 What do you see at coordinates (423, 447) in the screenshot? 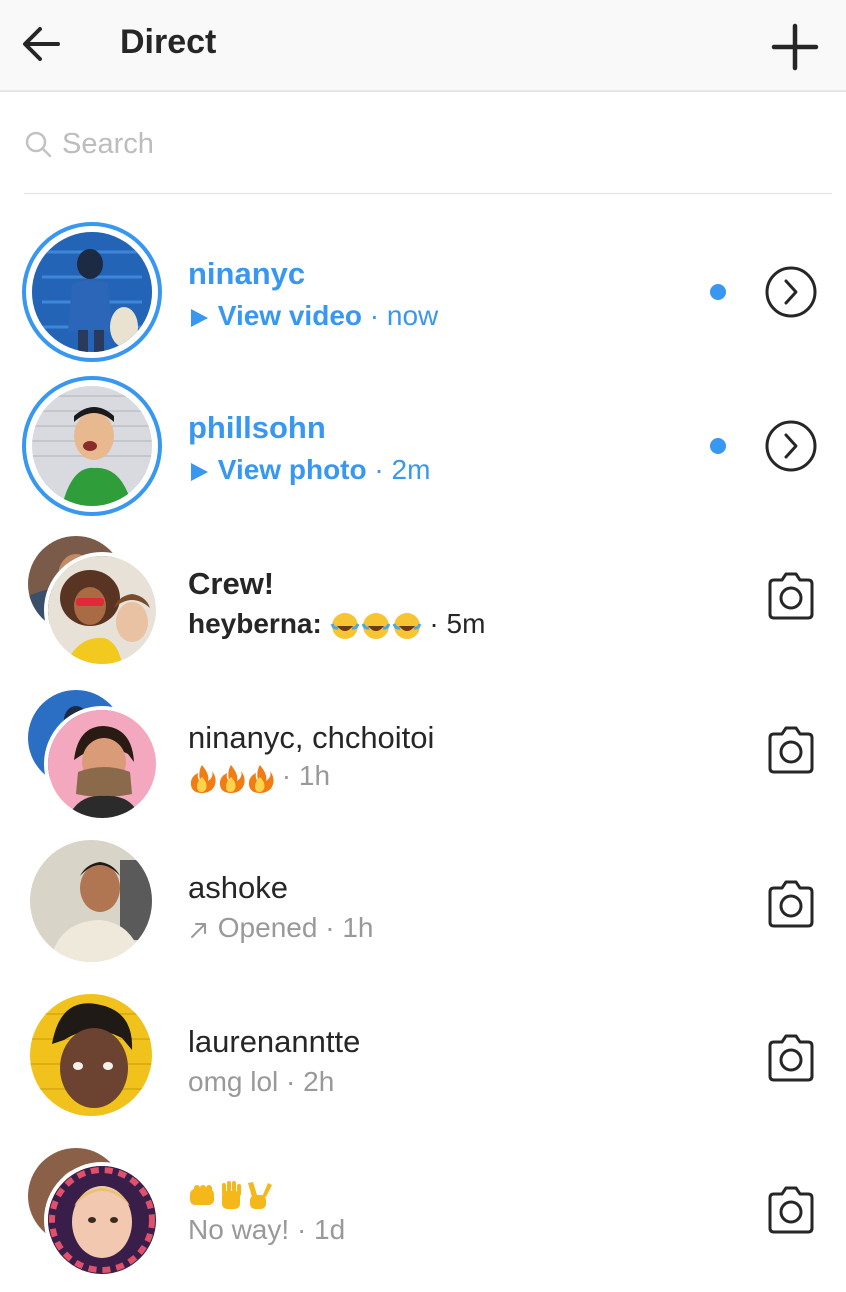
I see `thread-row: phillsohn View photo · 2m` at bounding box center [423, 447].